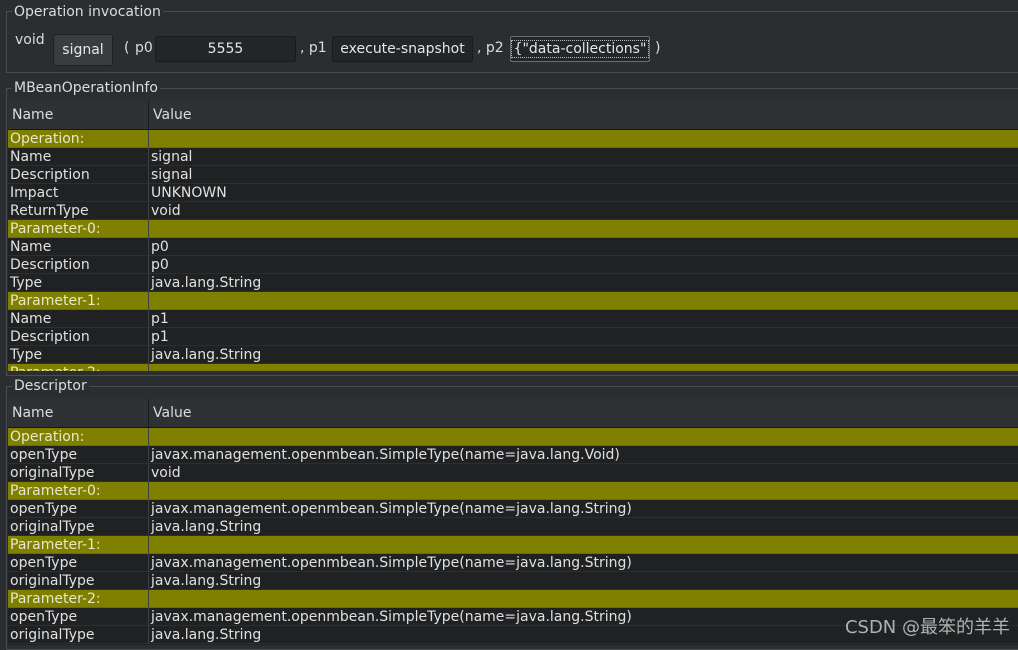 The image size is (1018, 650). What do you see at coordinates (87, 12) in the screenshot?
I see `invocation-group-title: Operation invocation` at bounding box center [87, 12].